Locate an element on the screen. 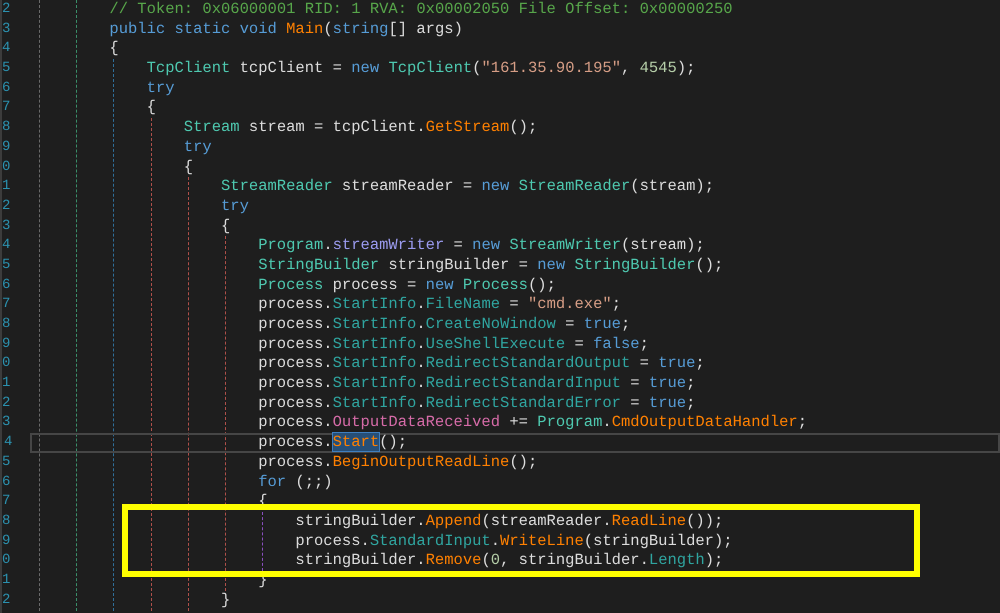 Image resolution: width=1000 pixels, height=613 pixels. code-line: Program.streamWriter = new StreamWriter(stream); is located at coordinates (481, 246).